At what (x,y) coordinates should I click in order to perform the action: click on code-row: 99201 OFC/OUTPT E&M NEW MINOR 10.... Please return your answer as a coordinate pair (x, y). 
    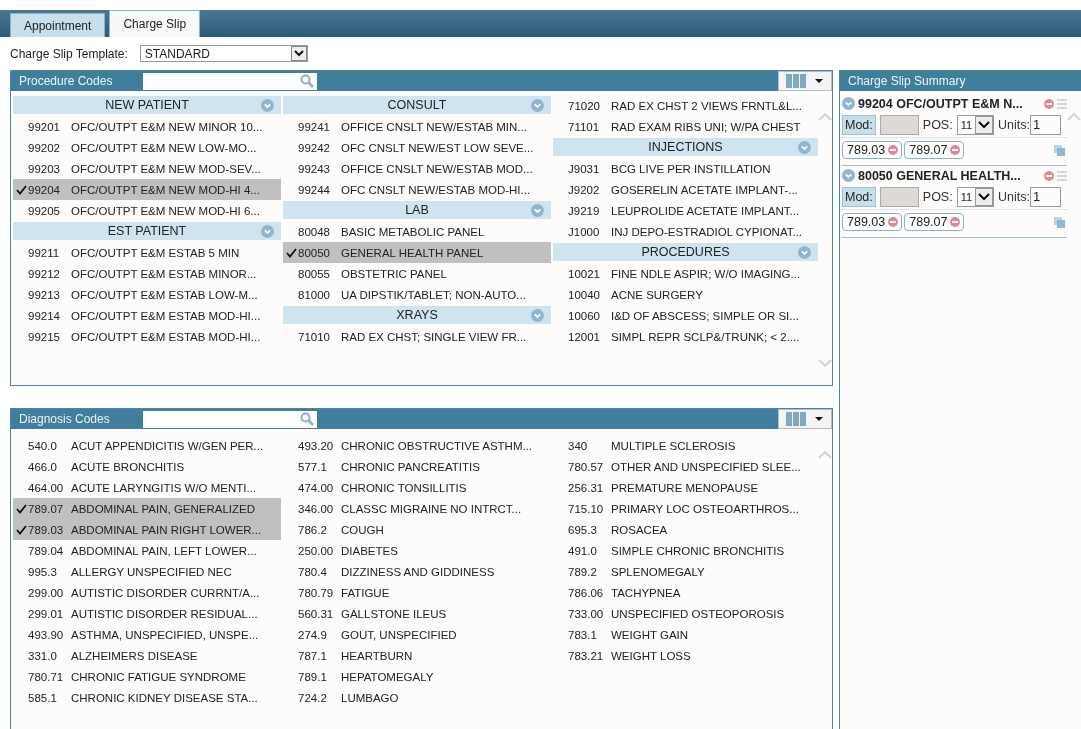
    Looking at the image, I should click on (147, 126).